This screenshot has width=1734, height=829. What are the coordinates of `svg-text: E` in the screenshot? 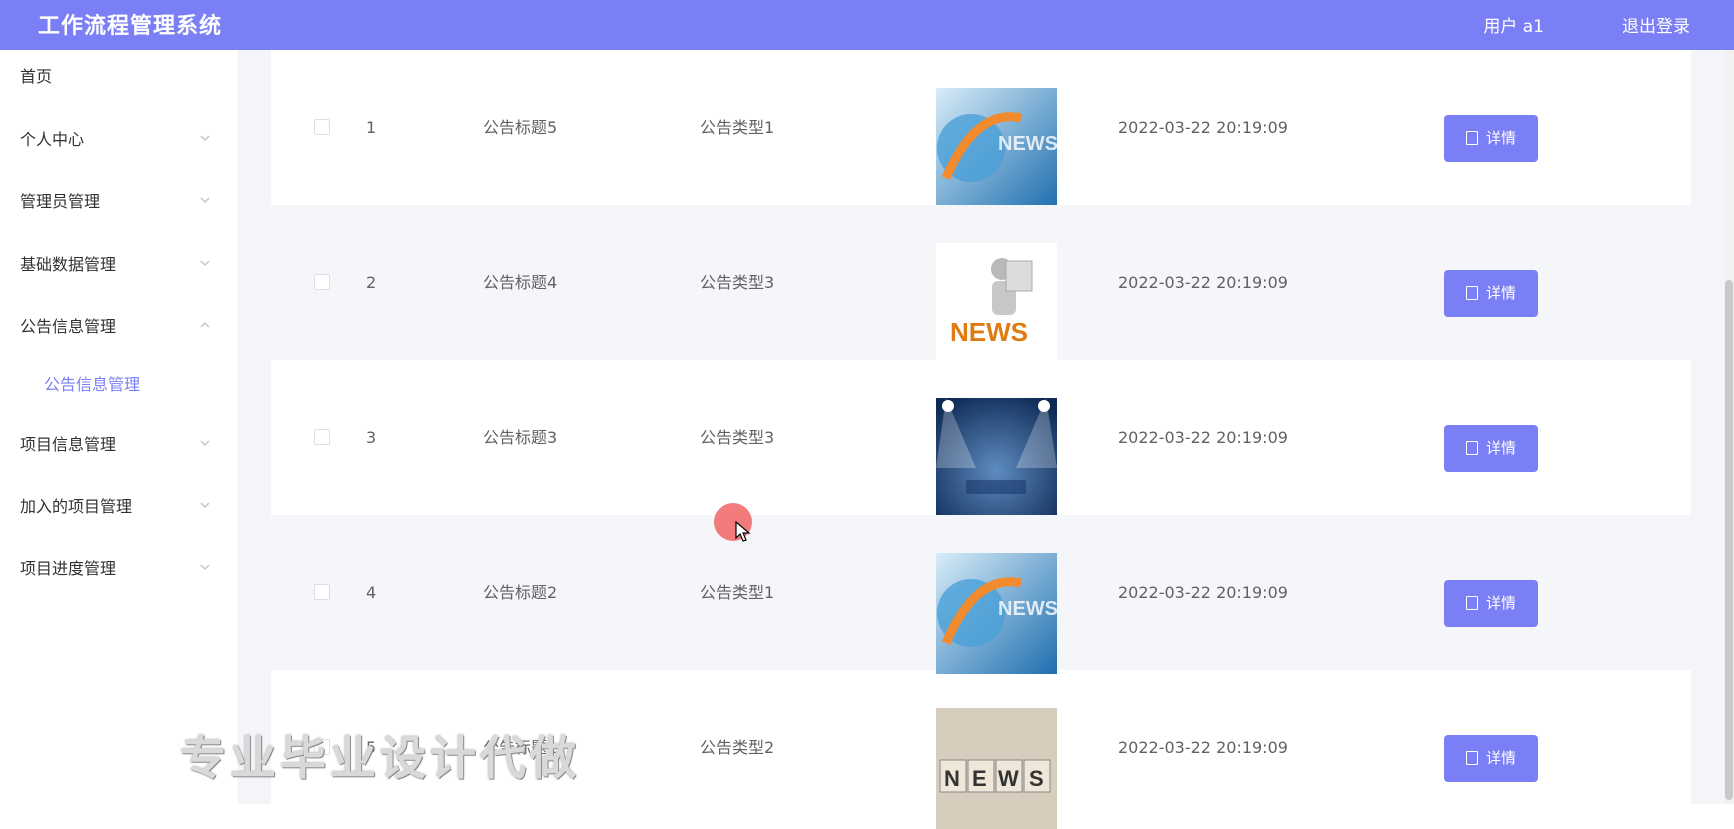 It's located at (979, 778).